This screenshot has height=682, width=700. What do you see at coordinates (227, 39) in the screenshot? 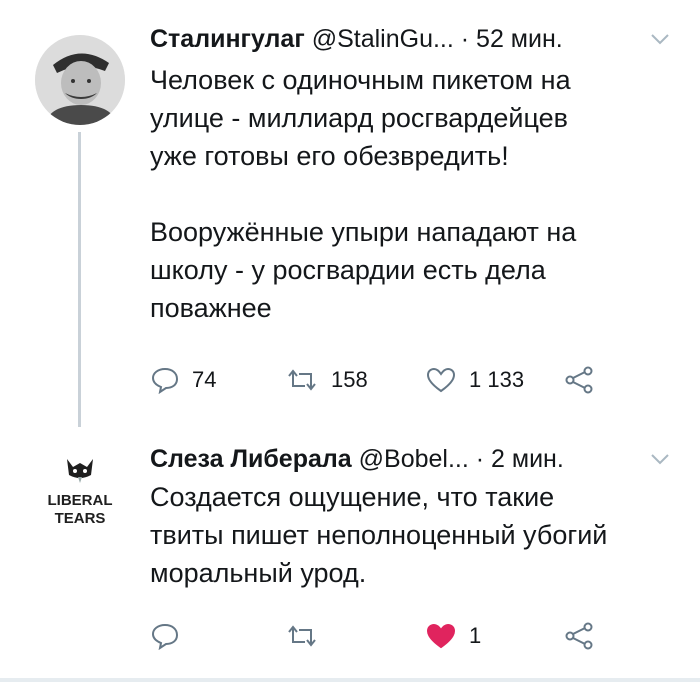
I see `author-name: Сталингулаг` at bounding box center [227, 39].